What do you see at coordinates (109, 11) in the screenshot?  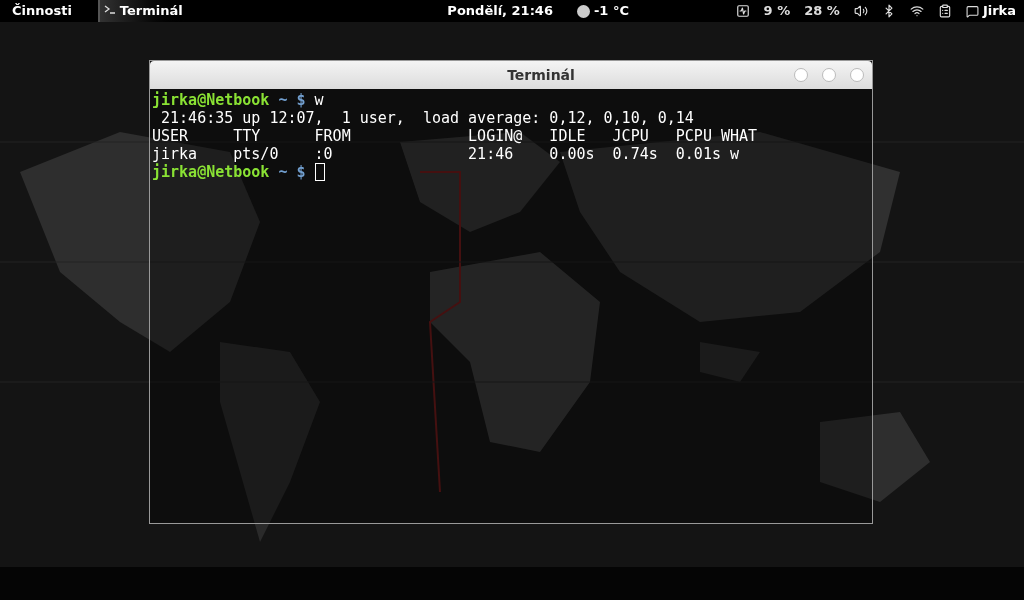 I see `terminal-icon` at bounding box center [109, 11].